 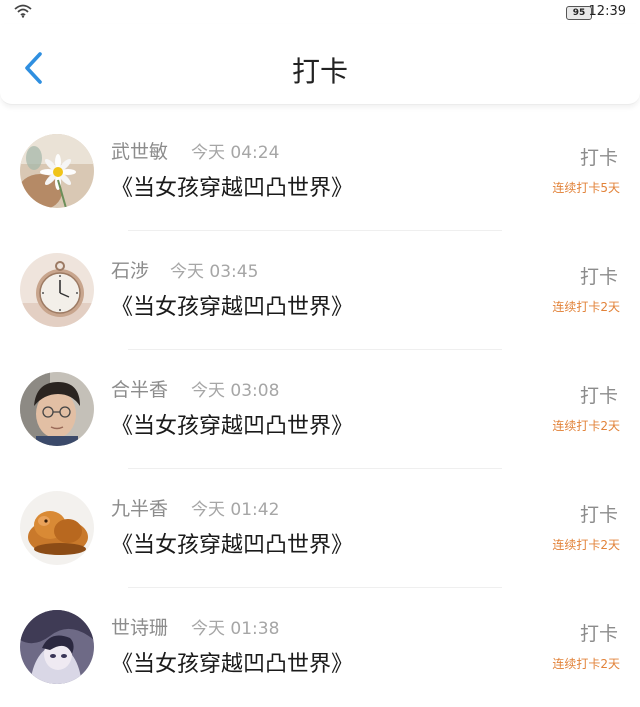 What do you see at coordinates (319, 71) in the screenshot?
I see `page-title: 打卡` at bounding box center [319, 71].